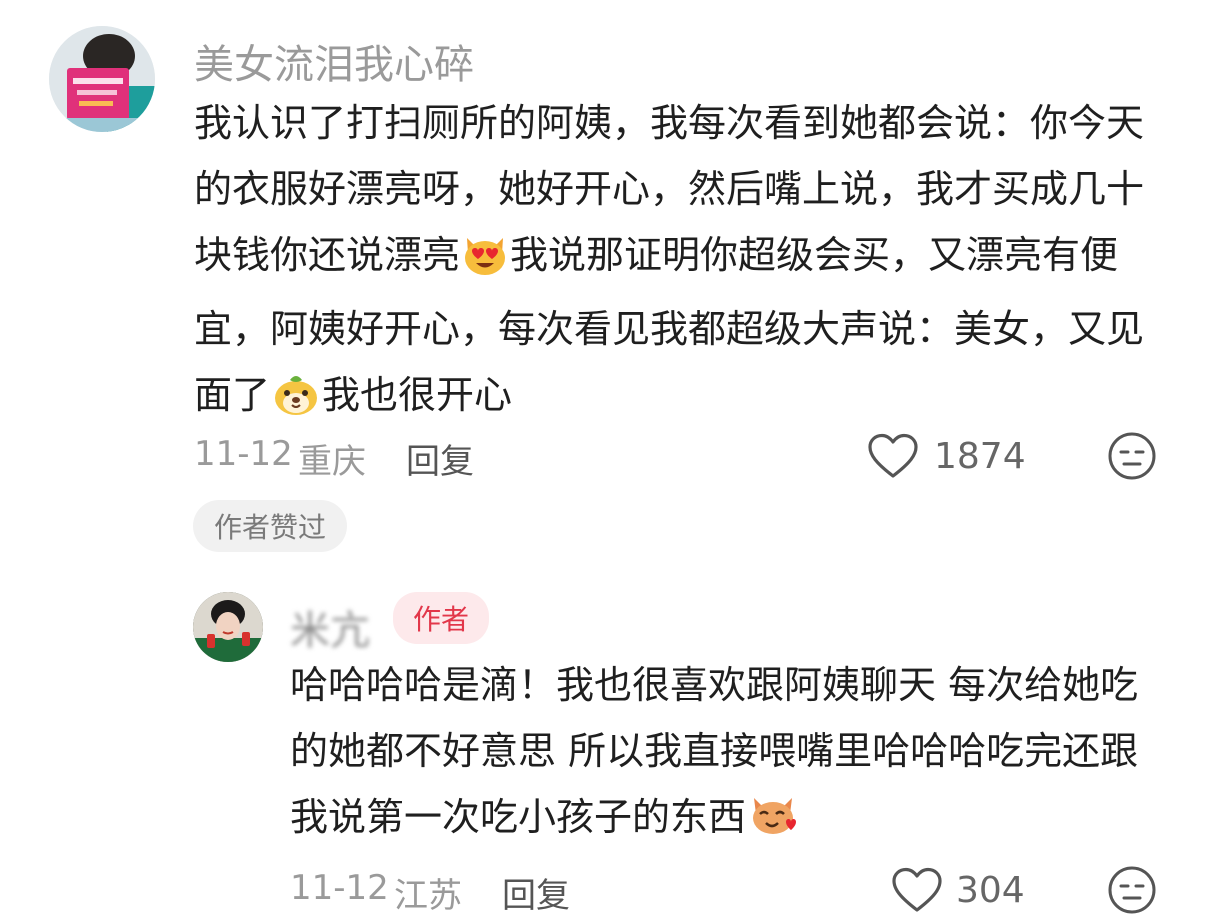 The width and height of the screenshot is (1206, 920). What do you see at coordinates (339, 888) in the screenshot?
I see `reply-date: 11-12` at bounding box center [339, 888].